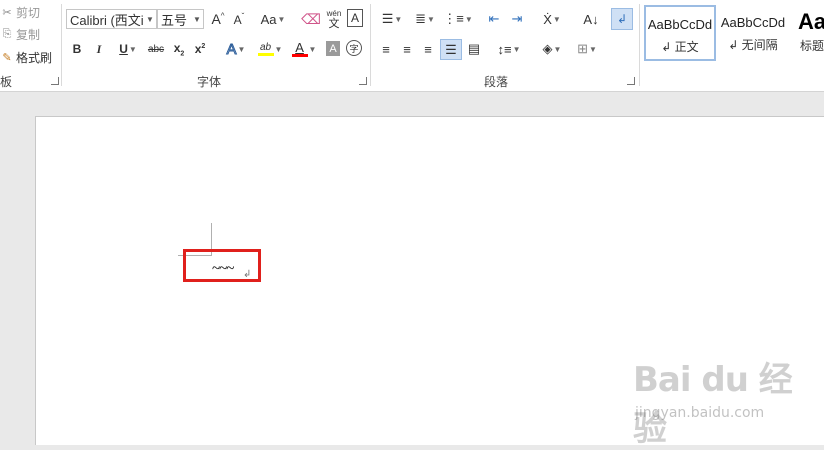  I want to click on align-left-icon: ≡, so click(386, 49).